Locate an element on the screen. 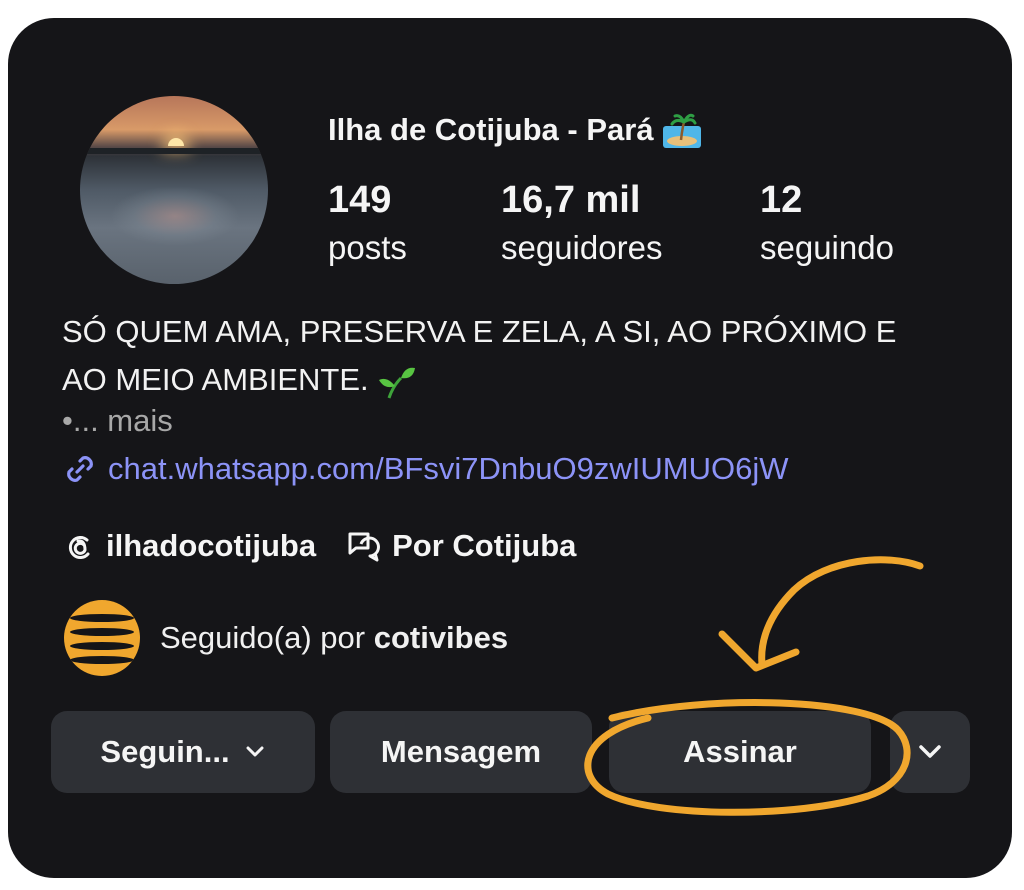 This screenshot has width=1024, height=890. seedling-icon is located at coordinates (397, 383).